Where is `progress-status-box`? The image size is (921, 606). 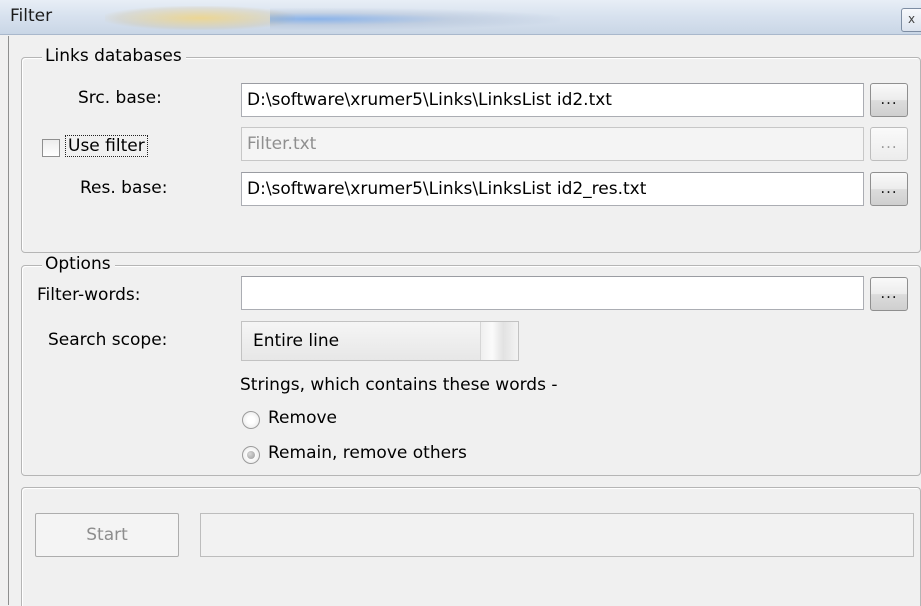 progress-status-box is located at coordinates (557, 535).